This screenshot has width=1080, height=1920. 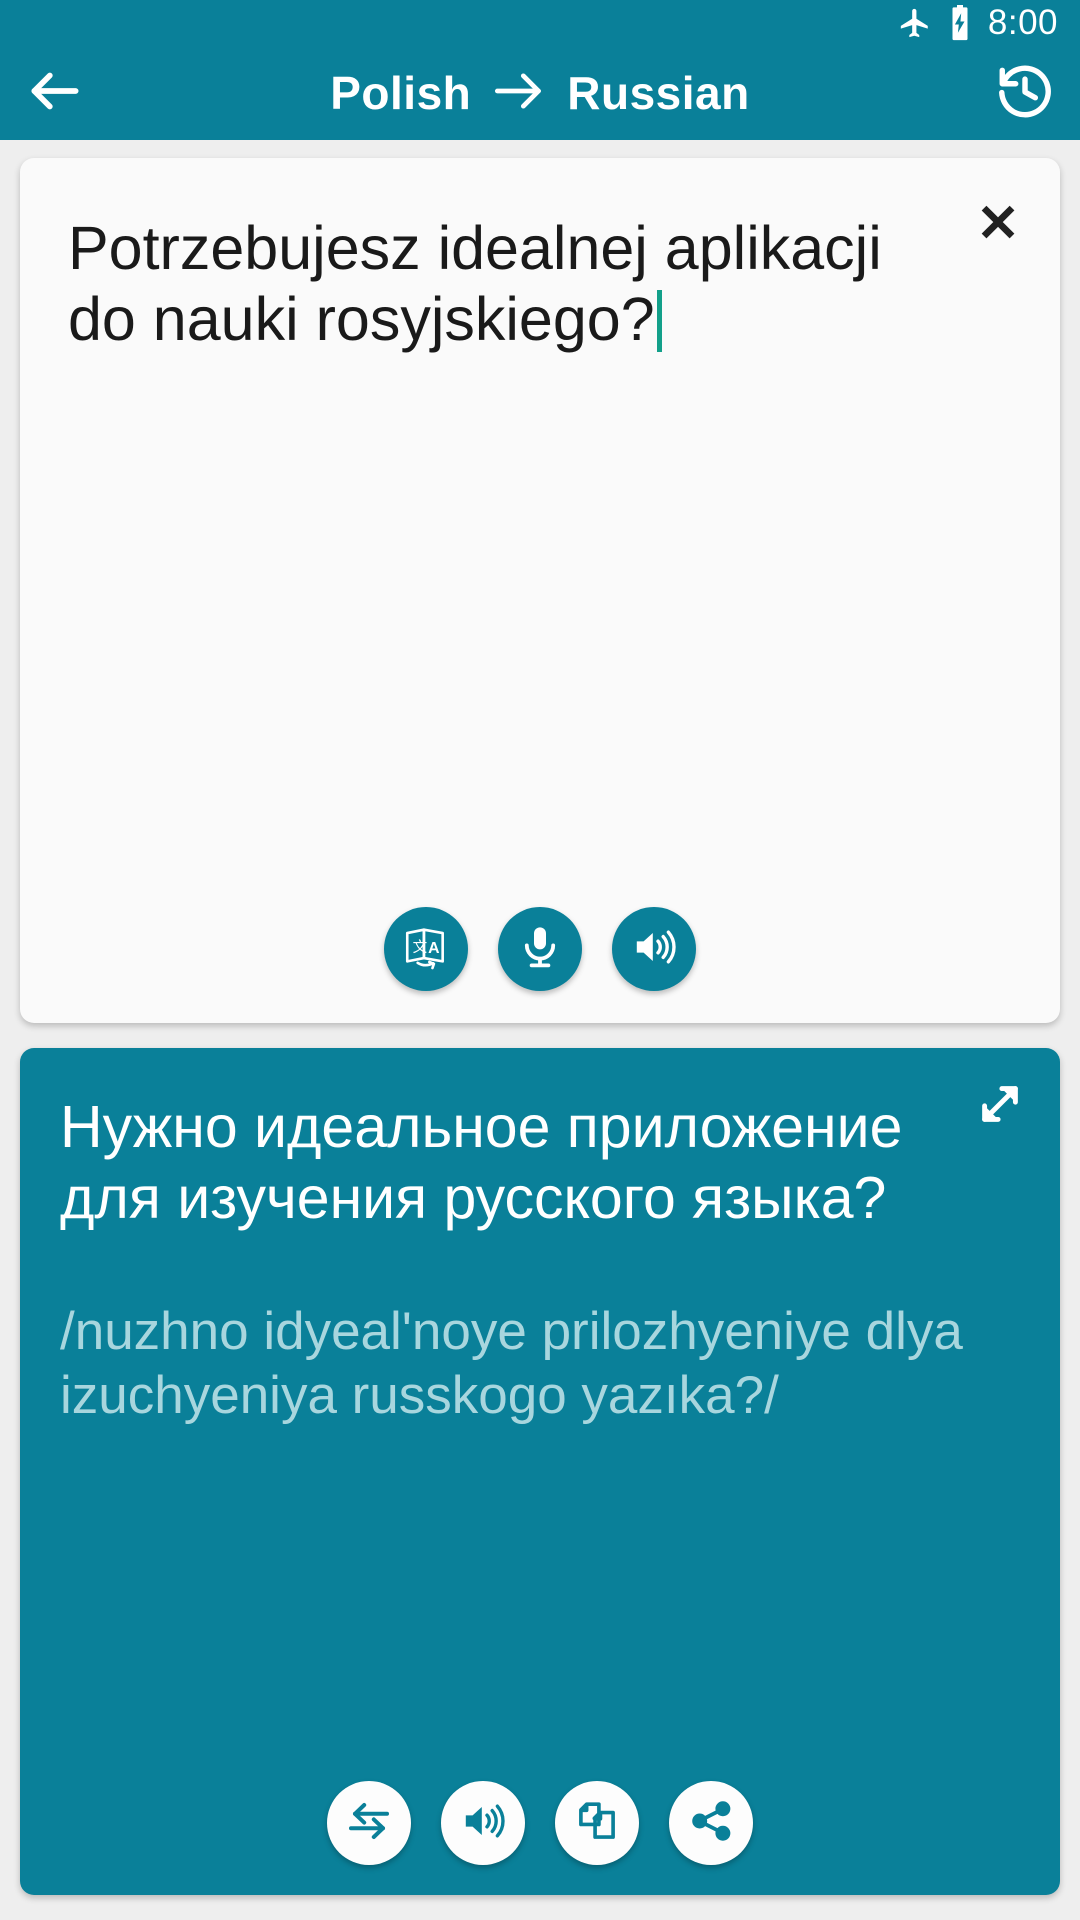 What do you see at coordinates (540, 23) in the screenshot?
I see `status-bar: 8:00` at bounding box center [540, 23].